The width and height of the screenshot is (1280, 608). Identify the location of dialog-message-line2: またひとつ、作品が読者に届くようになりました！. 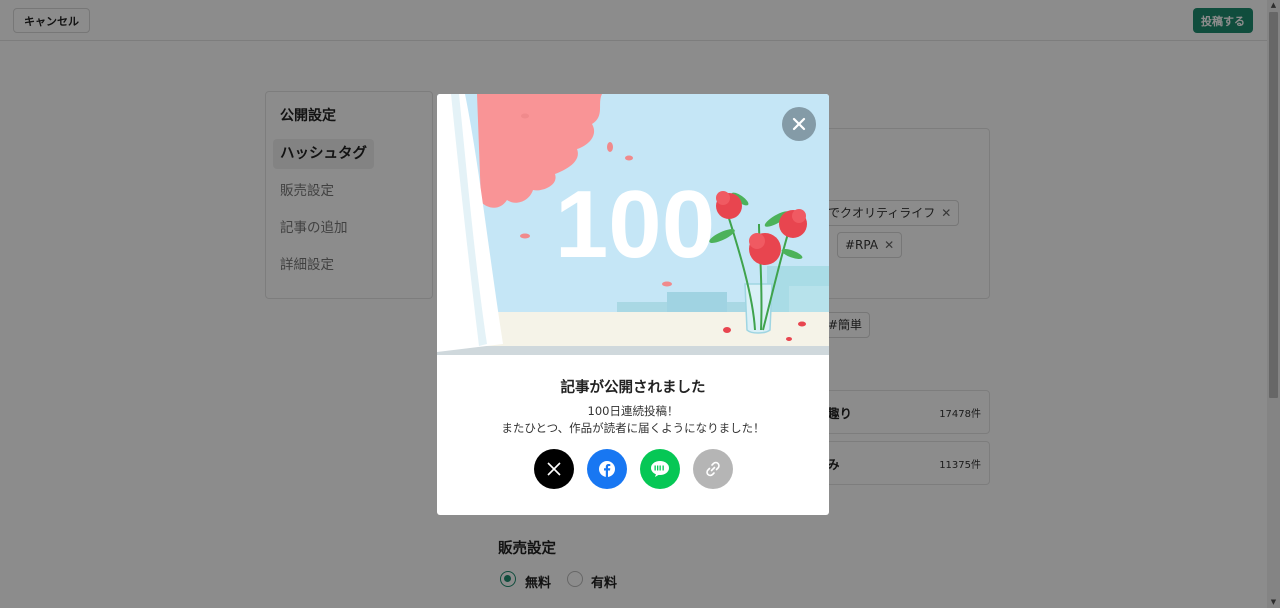
(633, 428).